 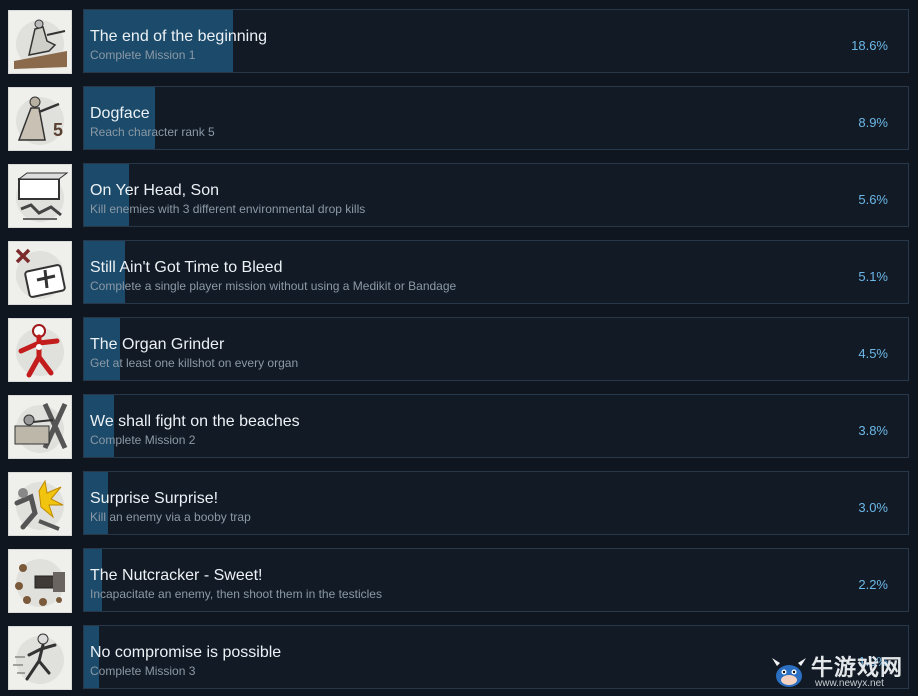 I want to click on achievement-percent: 8.9%, so click(x=873, y=122).